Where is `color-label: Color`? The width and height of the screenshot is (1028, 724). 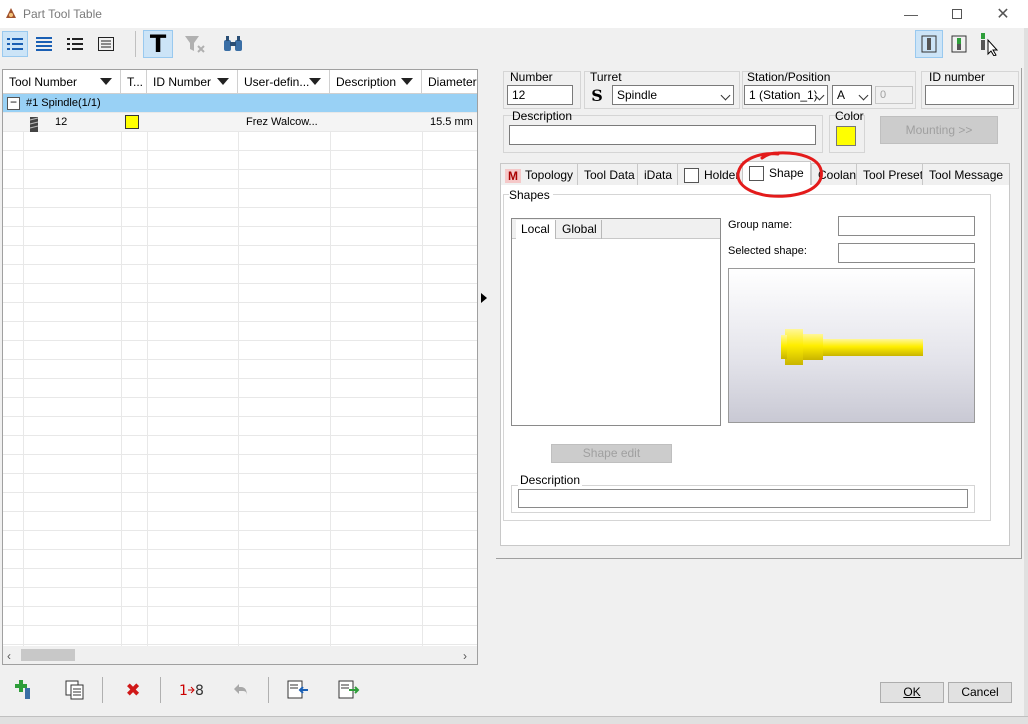 color-label: Color is located at coordinates (849, 116).